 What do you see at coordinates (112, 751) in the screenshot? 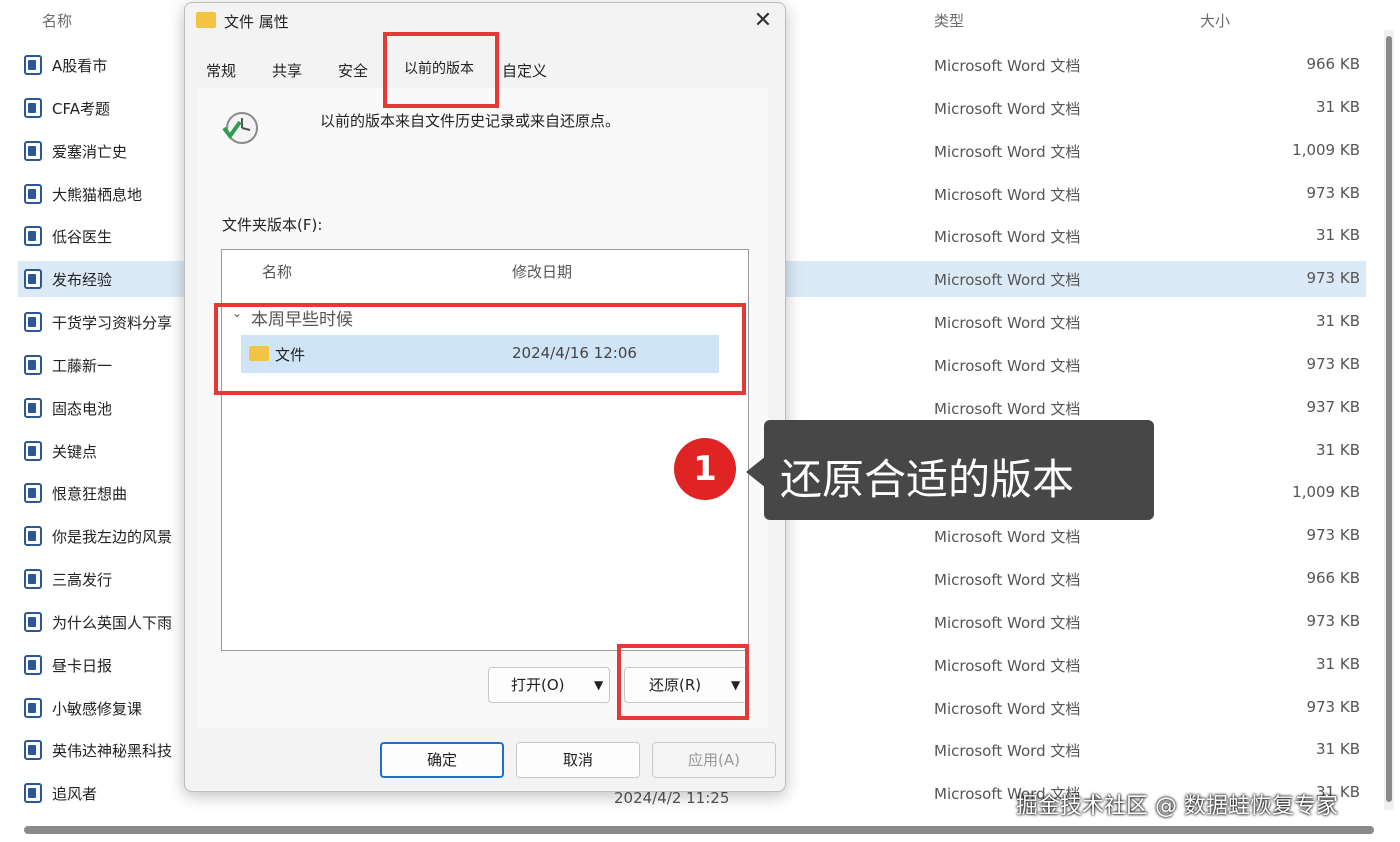
I see `file-name: 英伟达神秘黑科技` at bounding box center [112, 751].